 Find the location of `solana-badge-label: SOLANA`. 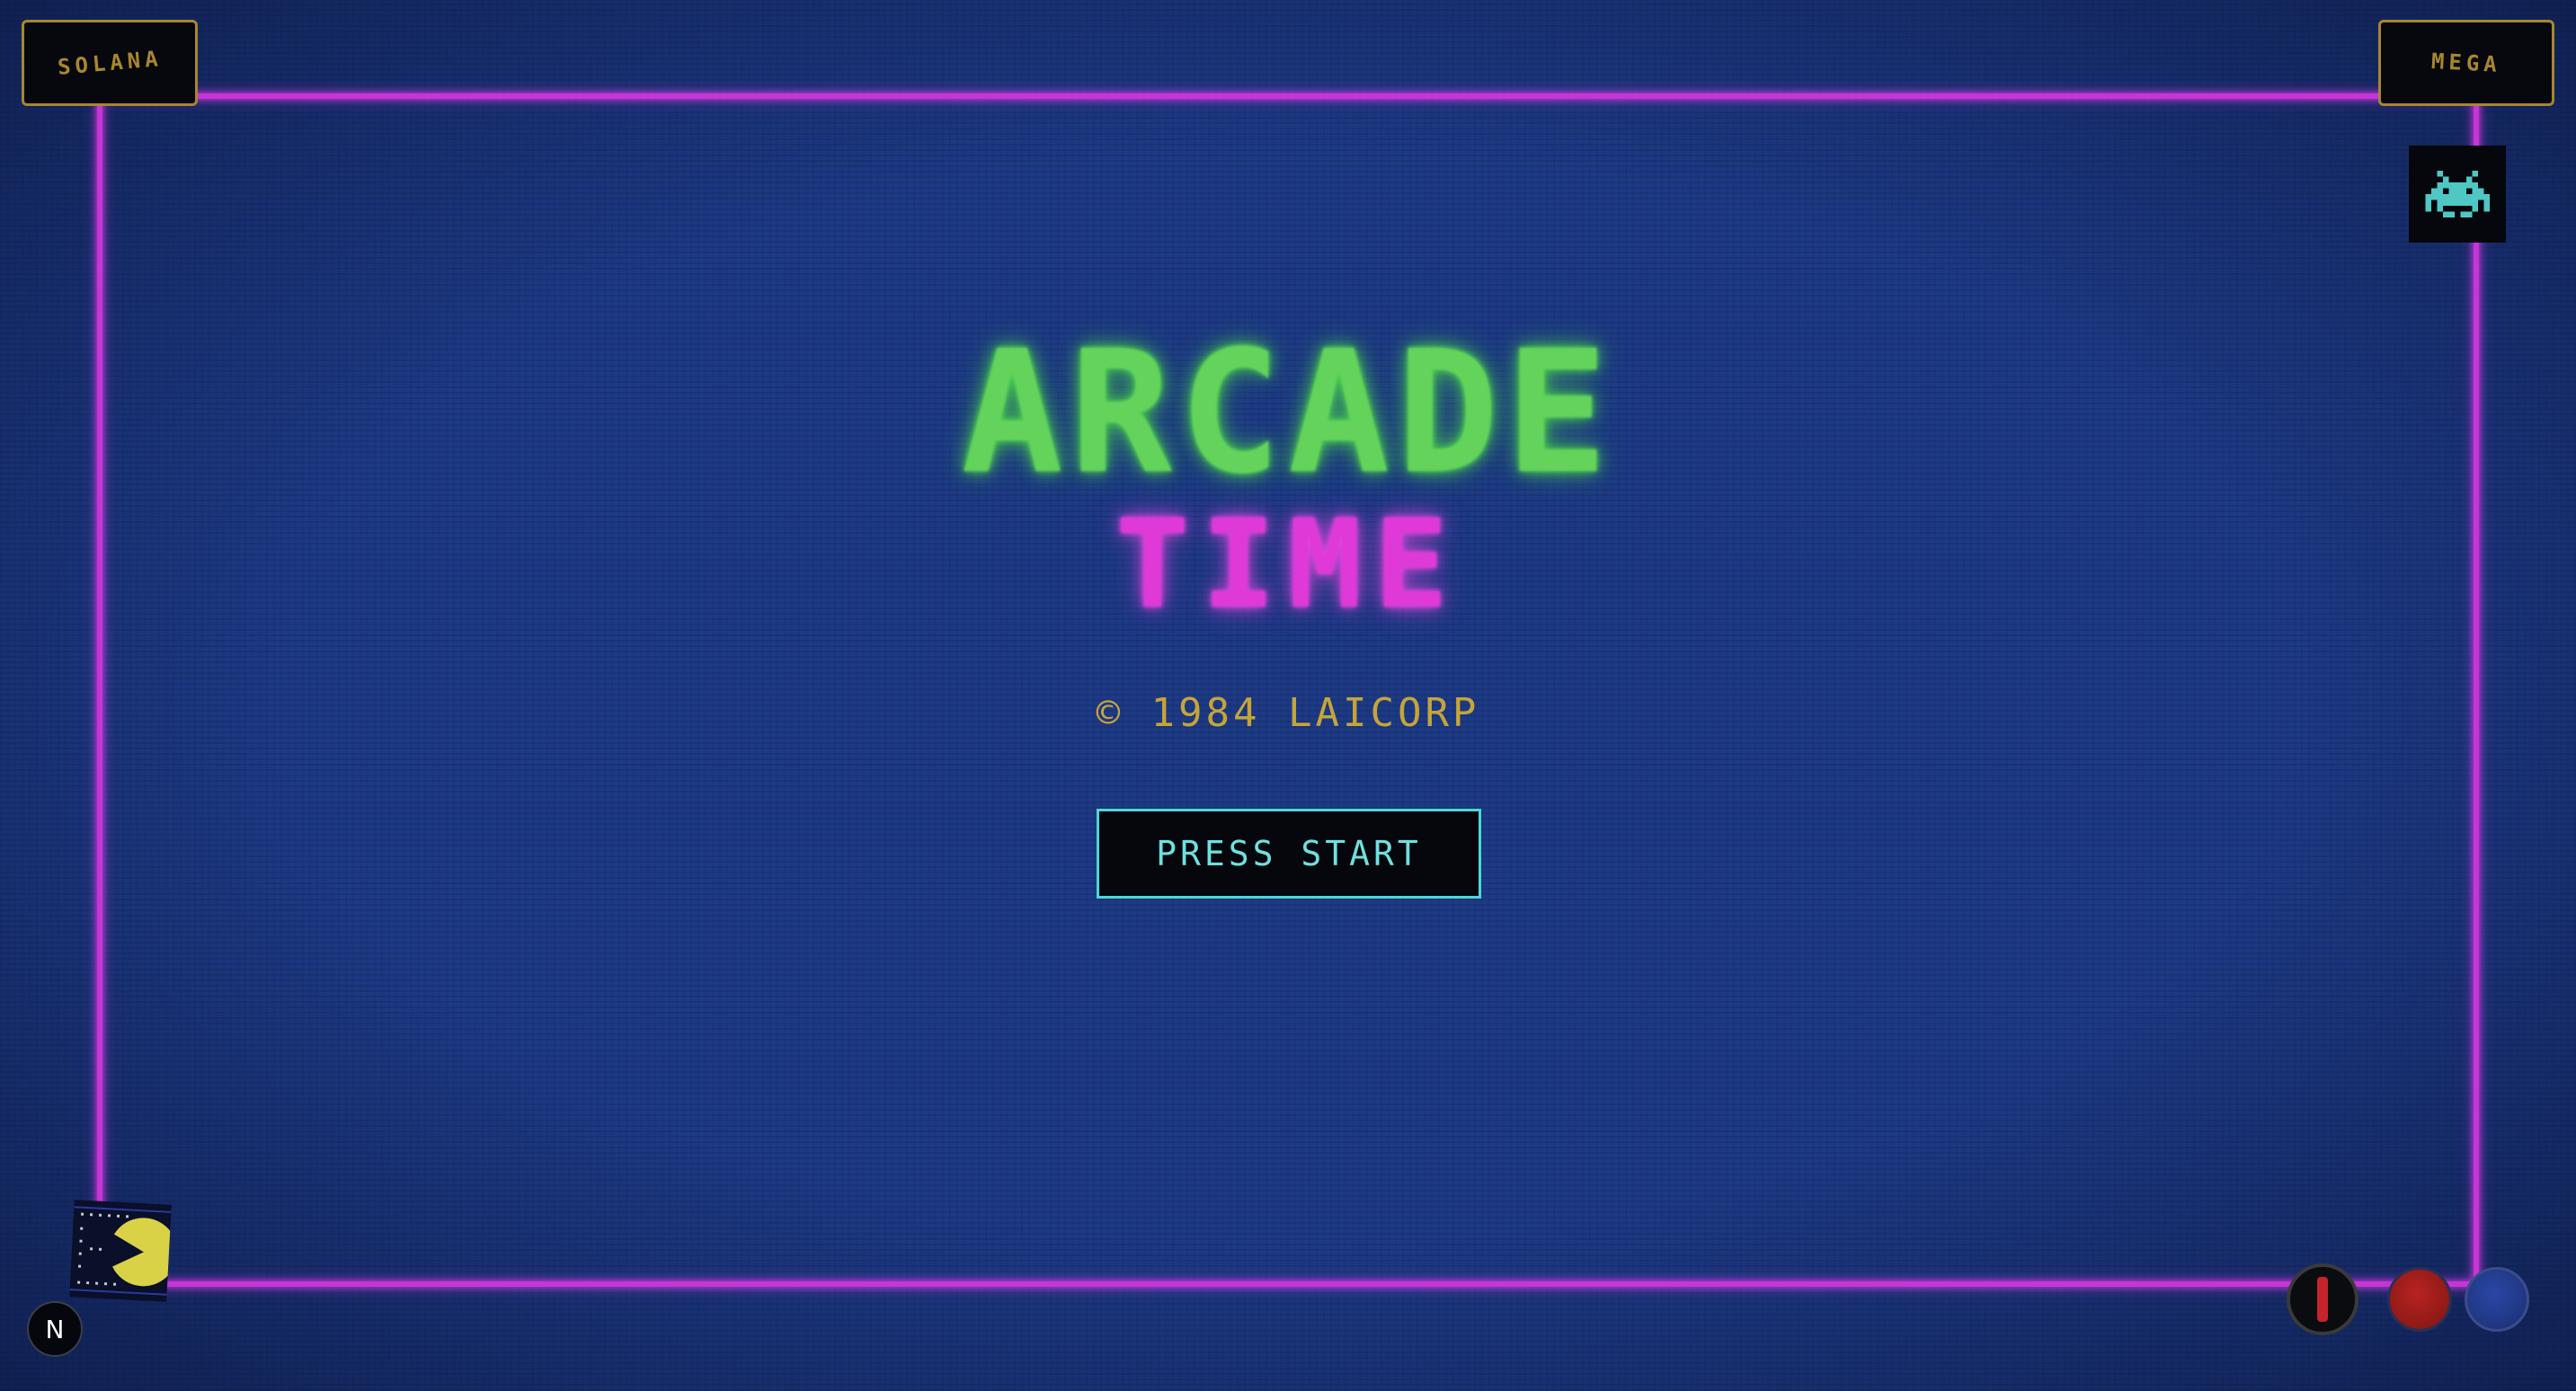

solana-badge-label: SOLANA is located at coordinates (110, 63).